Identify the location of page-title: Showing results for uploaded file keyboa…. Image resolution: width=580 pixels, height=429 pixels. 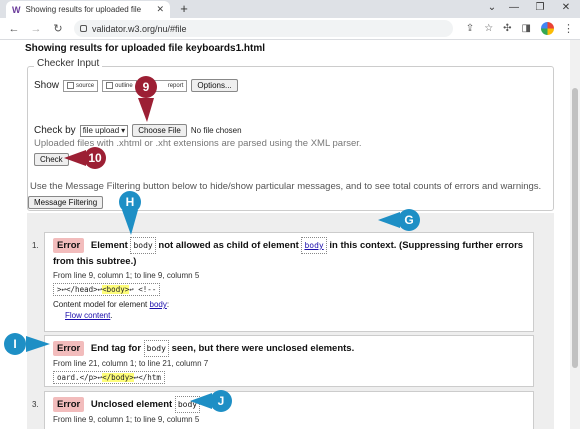
(145, 48).